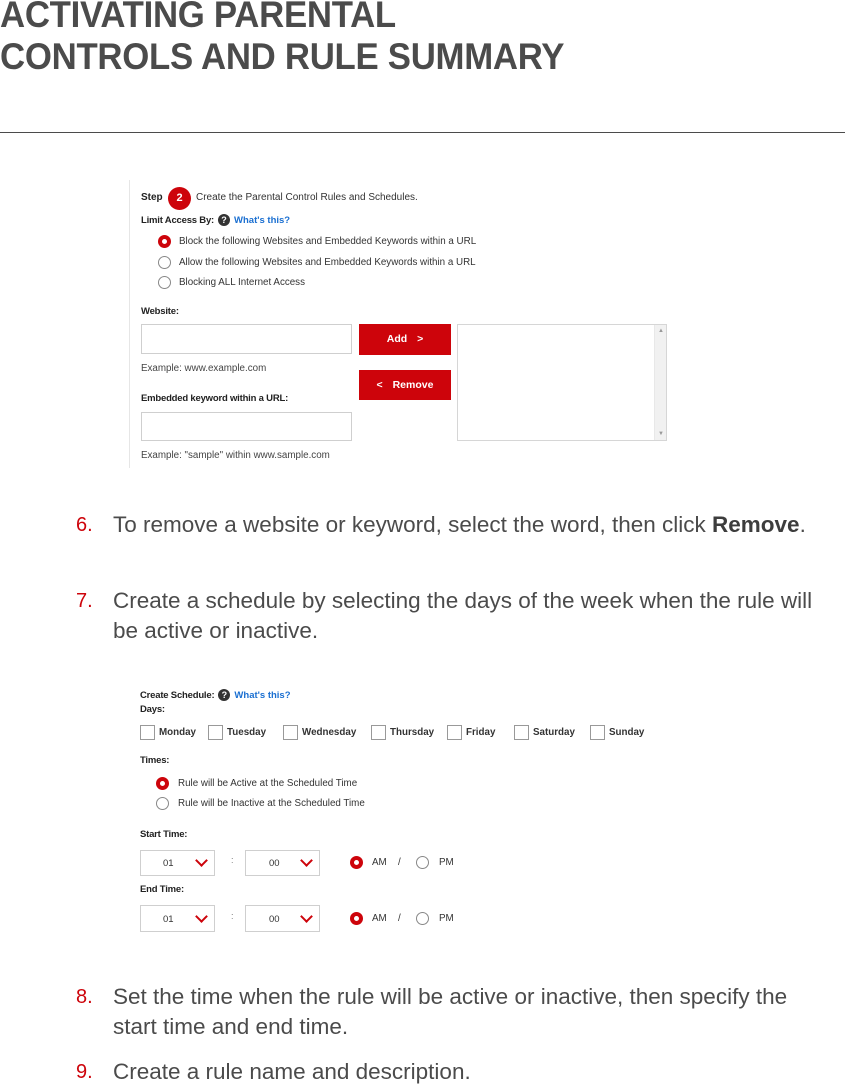  I want to click on radio-allow, so click(164, 262).